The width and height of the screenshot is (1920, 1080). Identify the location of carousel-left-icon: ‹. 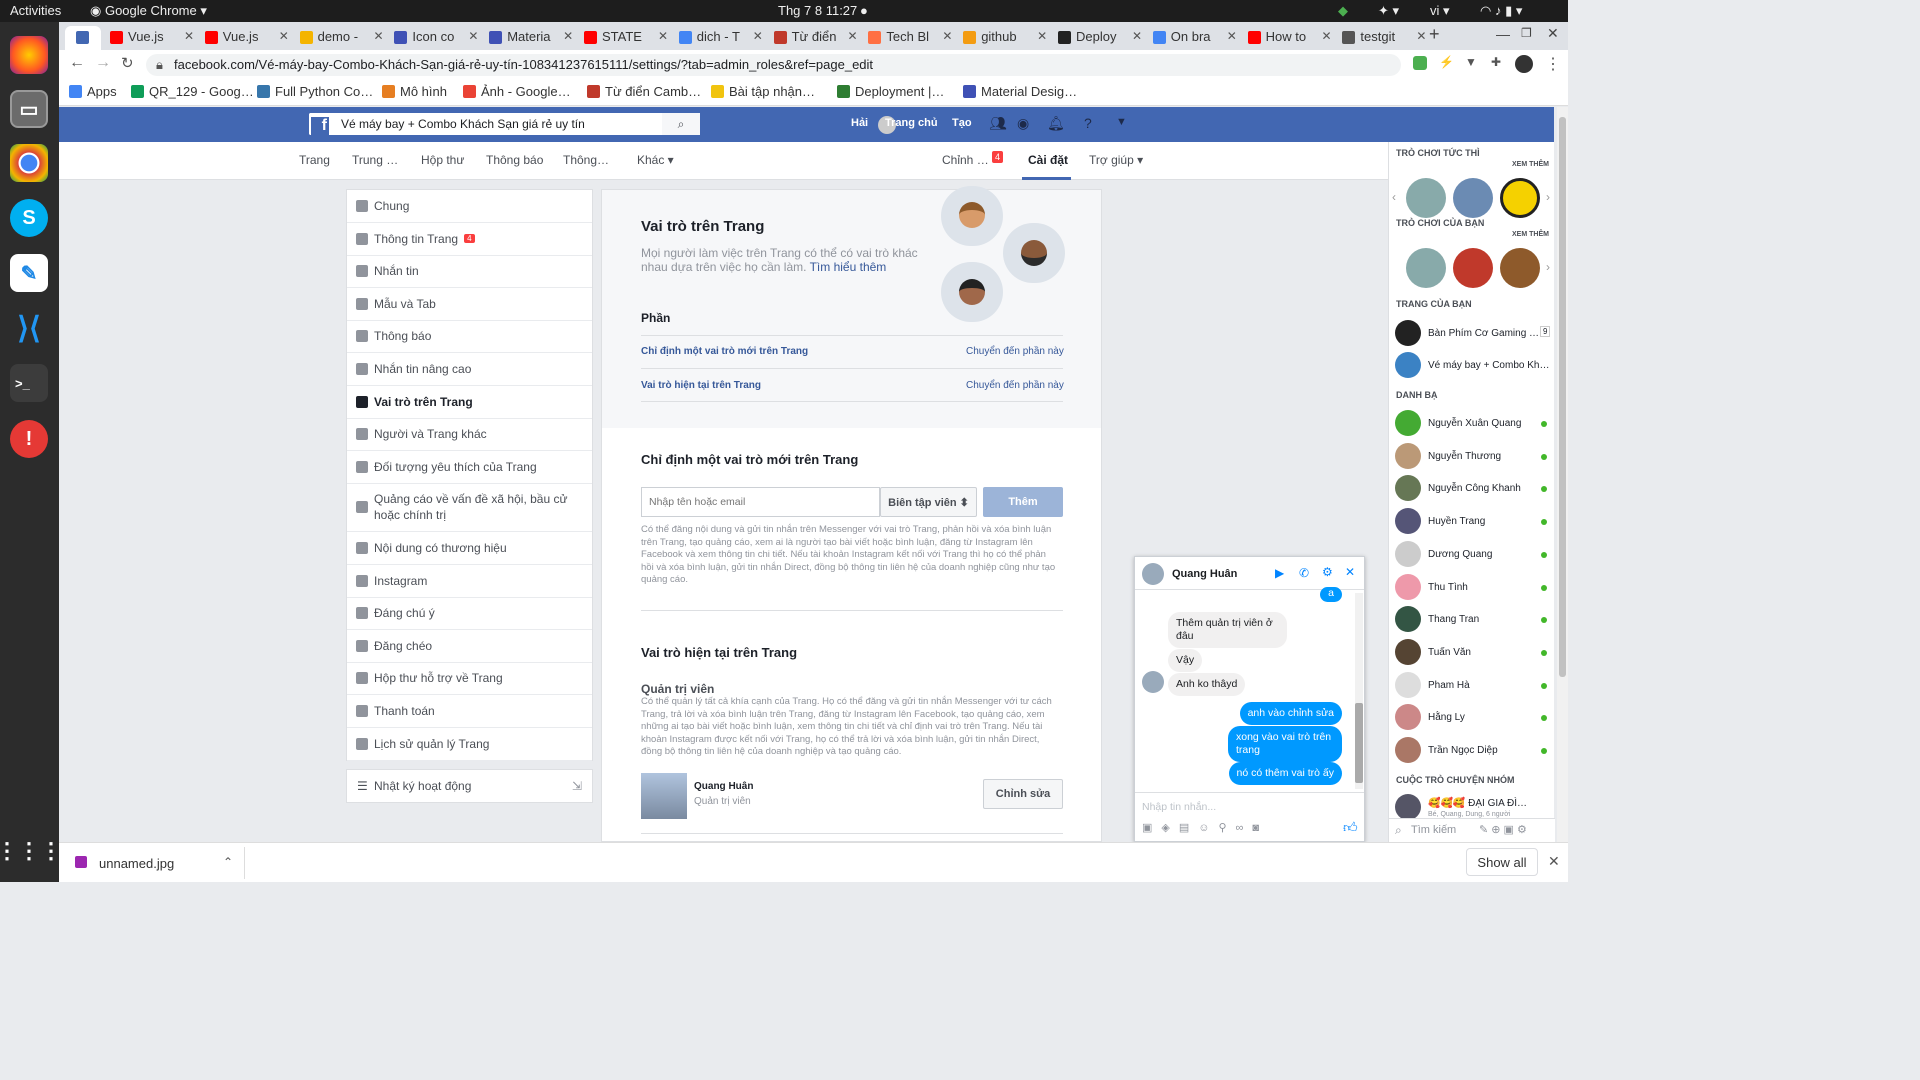
(1394, 197).